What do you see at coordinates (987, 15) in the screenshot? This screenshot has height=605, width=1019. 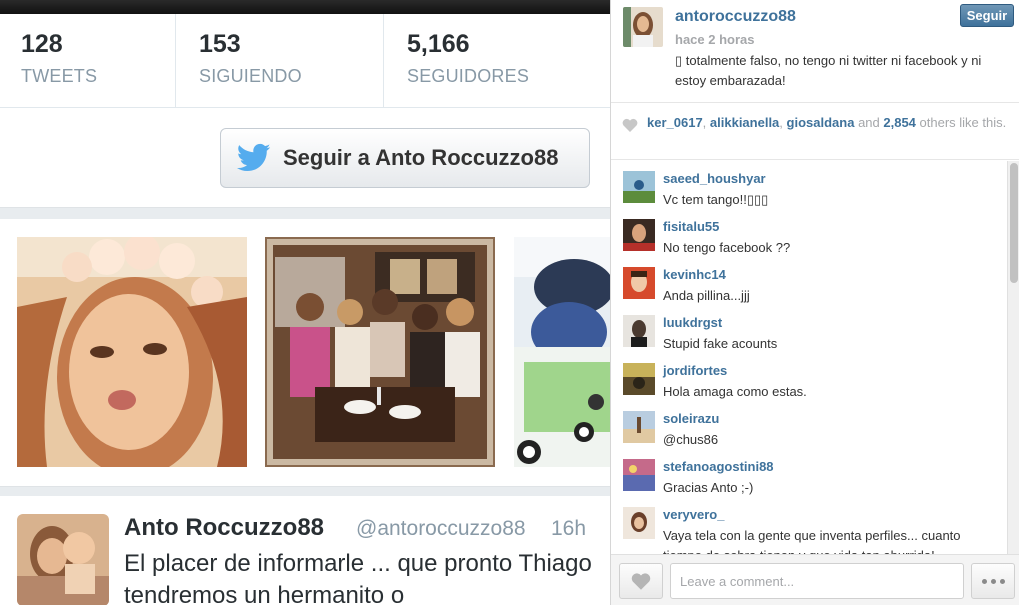 I see `follow-button: Seguir` at bounding box center [987, 15].